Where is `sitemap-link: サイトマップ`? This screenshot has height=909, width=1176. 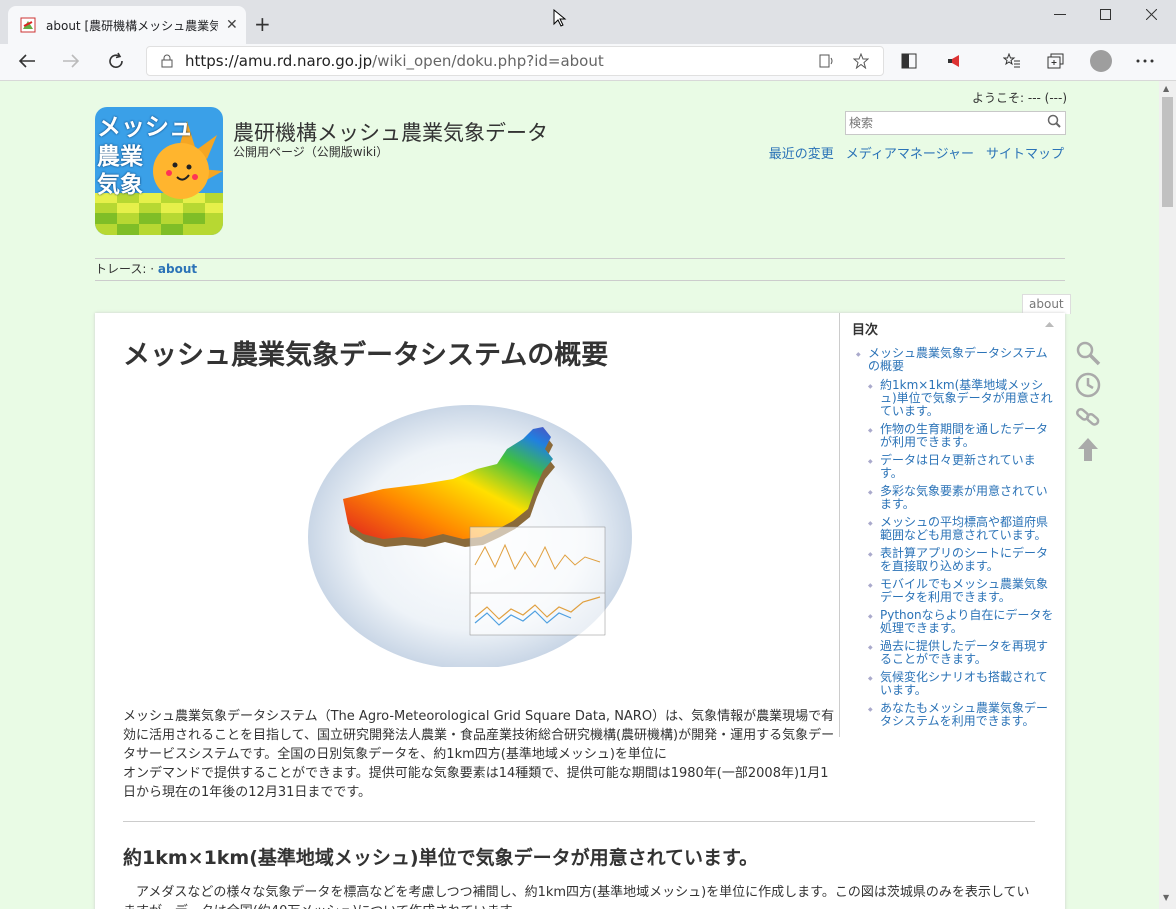 sitemap-link: サイトマップ is located at coordinates (1025, 154).